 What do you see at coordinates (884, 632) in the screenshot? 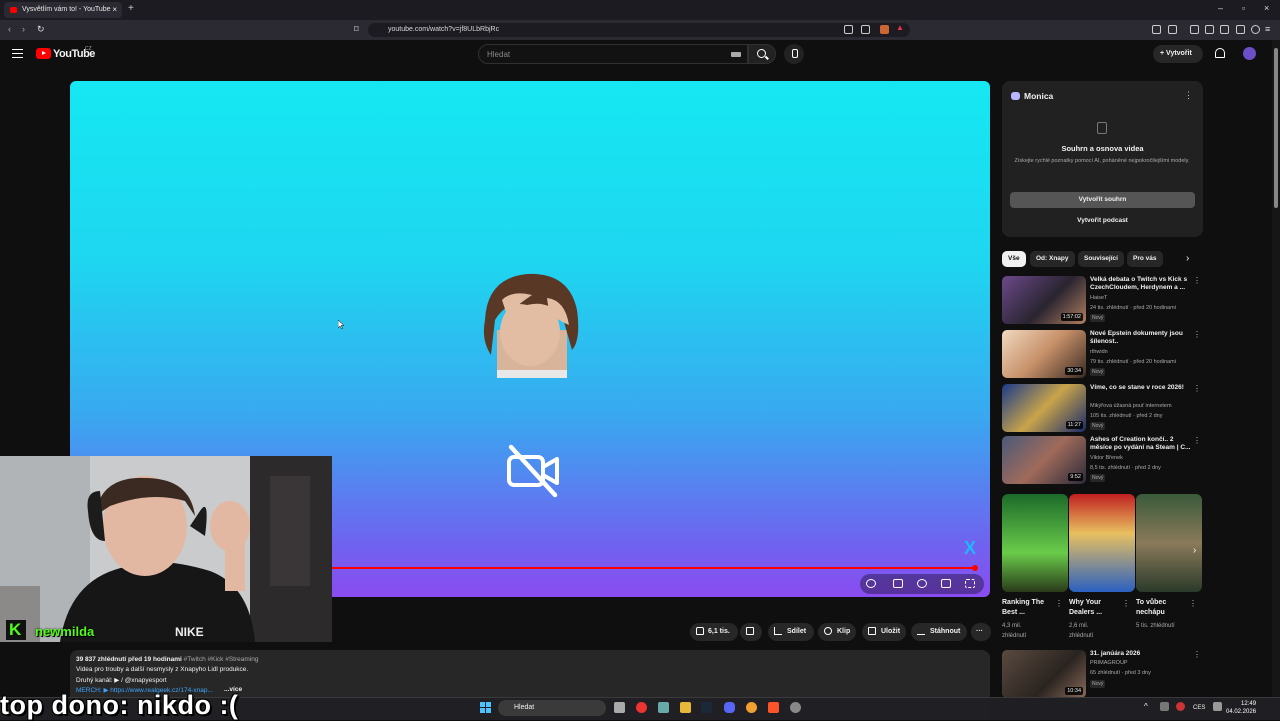
I see `save-button: Uložit` at bounding box center [884, 632].